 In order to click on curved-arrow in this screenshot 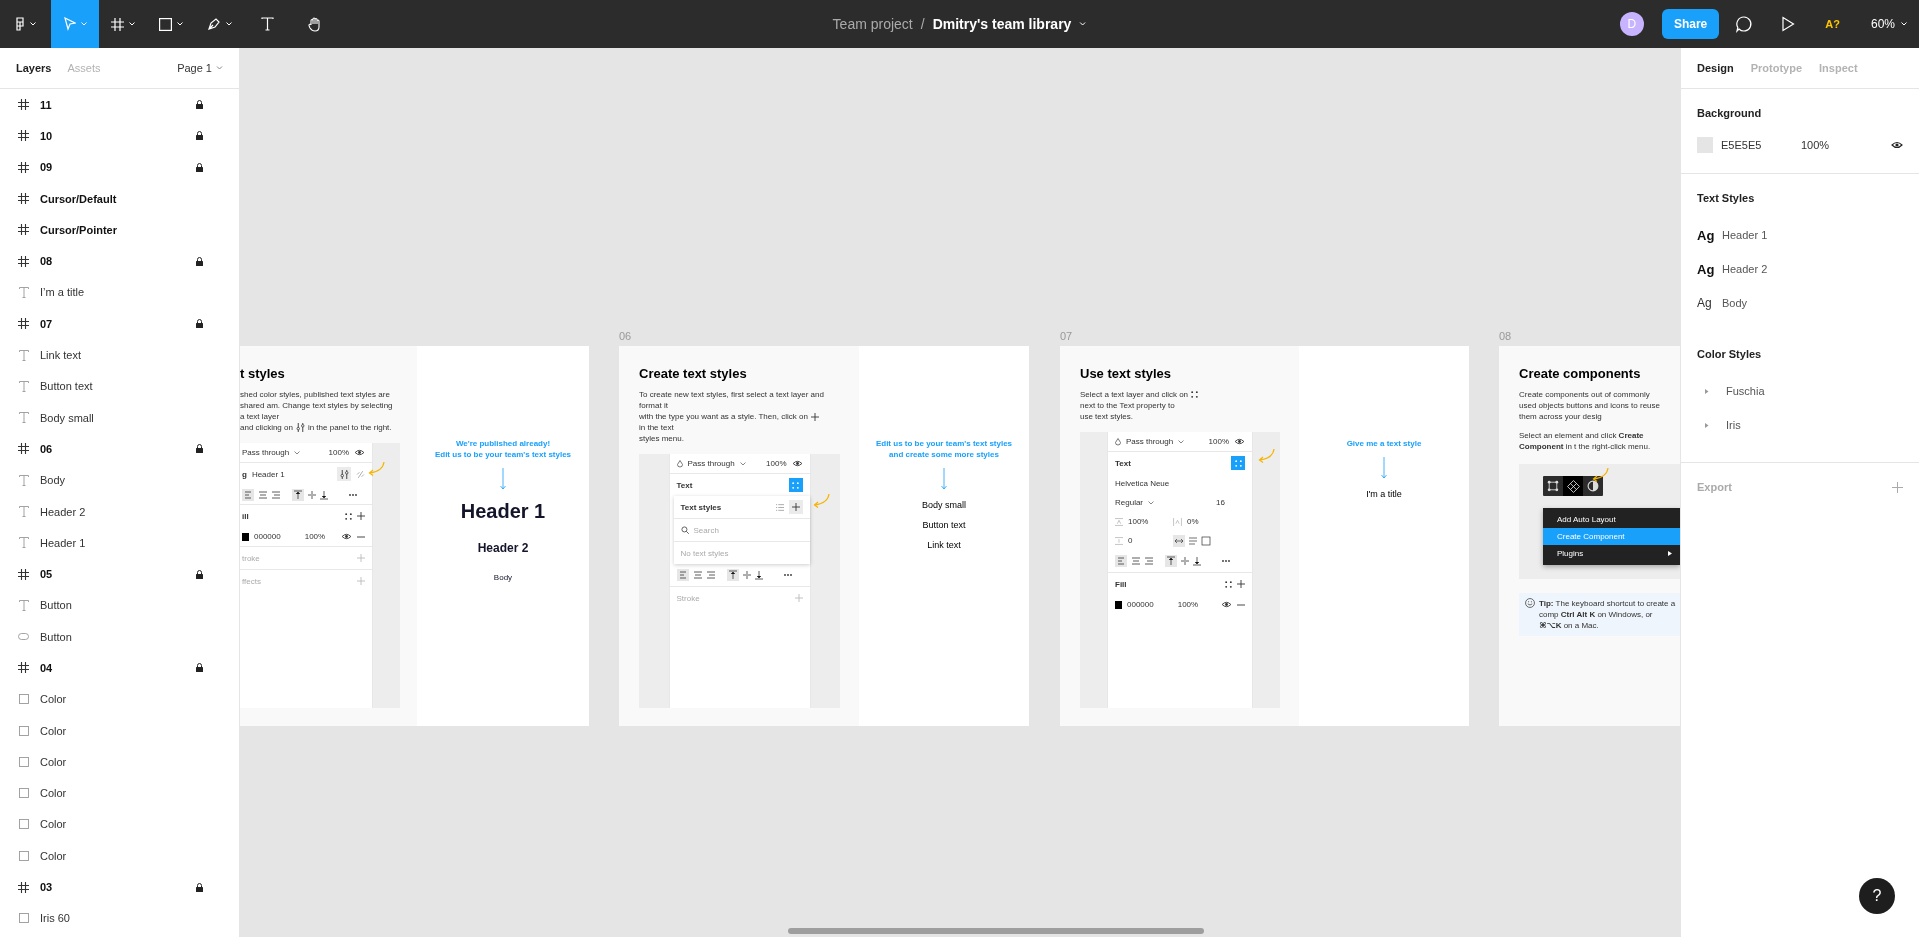, I will do `click(1266, 456)`.